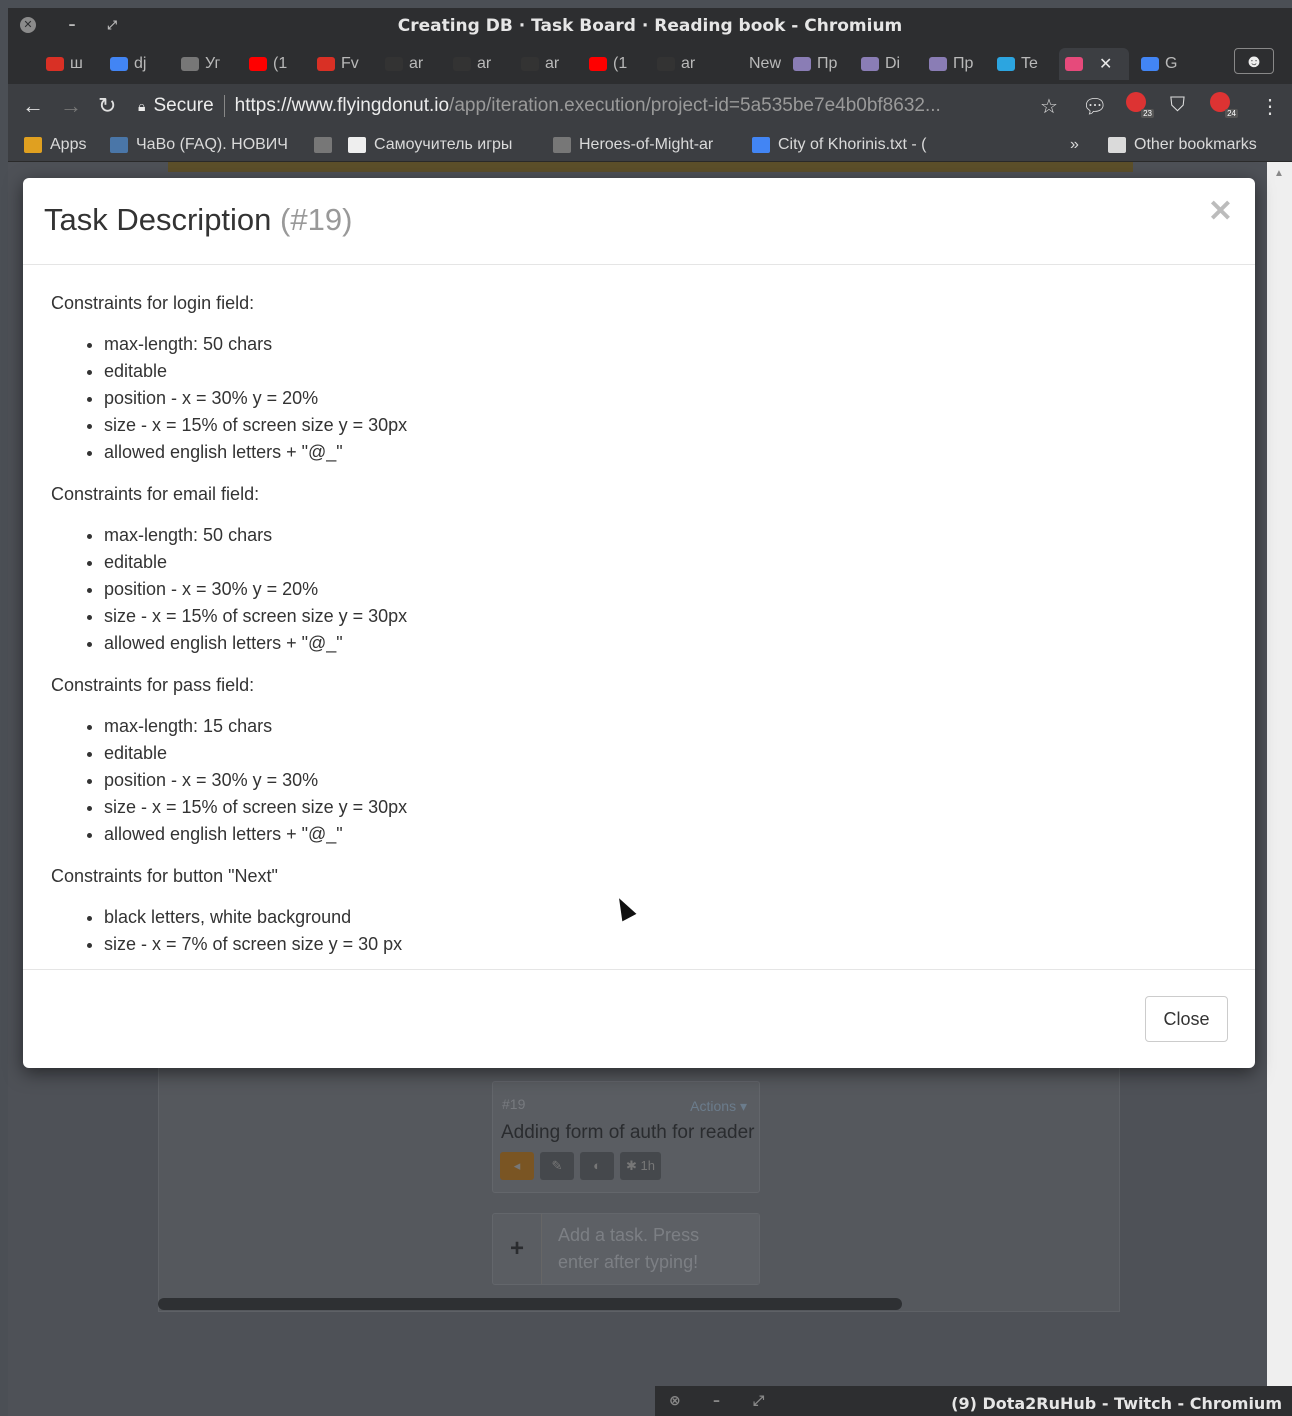 The image size is (1292, 1416). Describe the element at coordinates (716, 1401) in the screenshot. I see `second-window-minimize-icon: –` at that location.